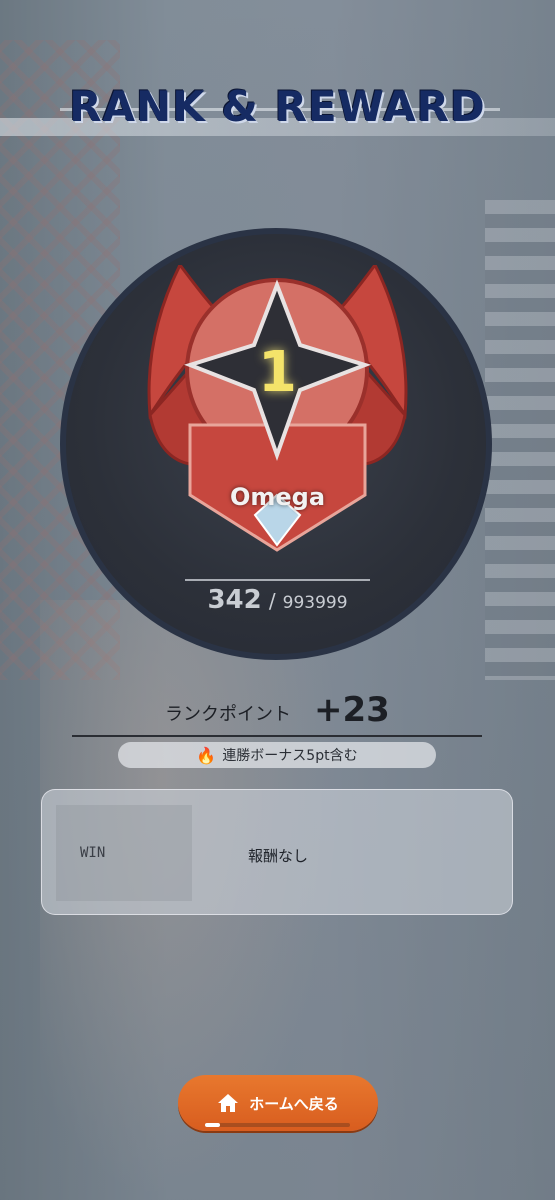 The image size is (555, 1200). I want to click on reward-text: 報酬なし, so click(278, 856).